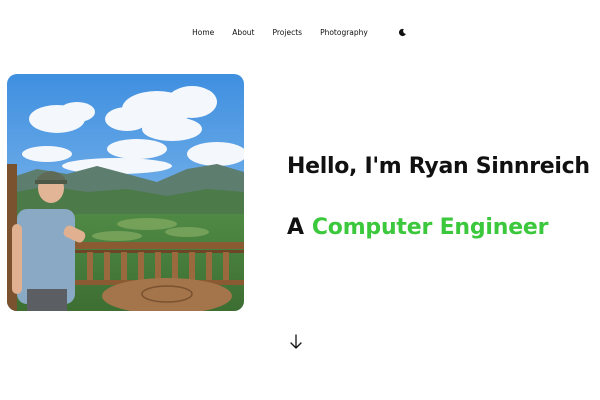 This screenshot has height=400, width=600. What do you see at coordinates (203, 32) in the screenshot?
I see `nav-item-home: Home` at bounding box center [203, 32].